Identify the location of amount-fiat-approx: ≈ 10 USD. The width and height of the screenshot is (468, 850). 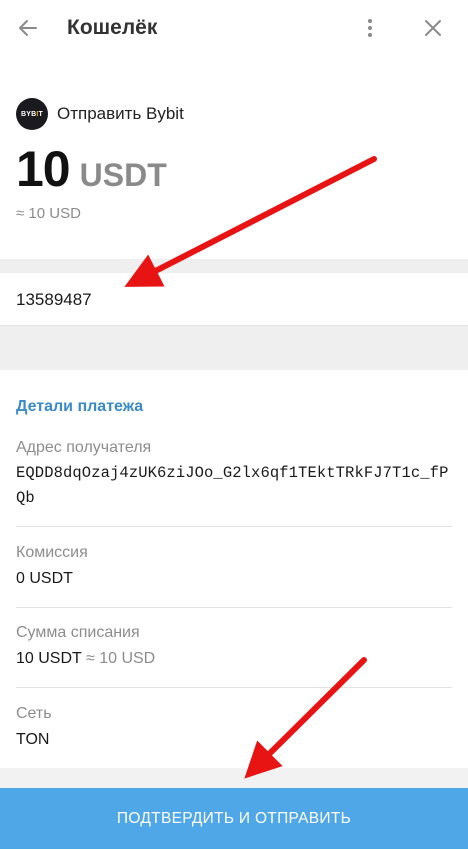
(48, 213).